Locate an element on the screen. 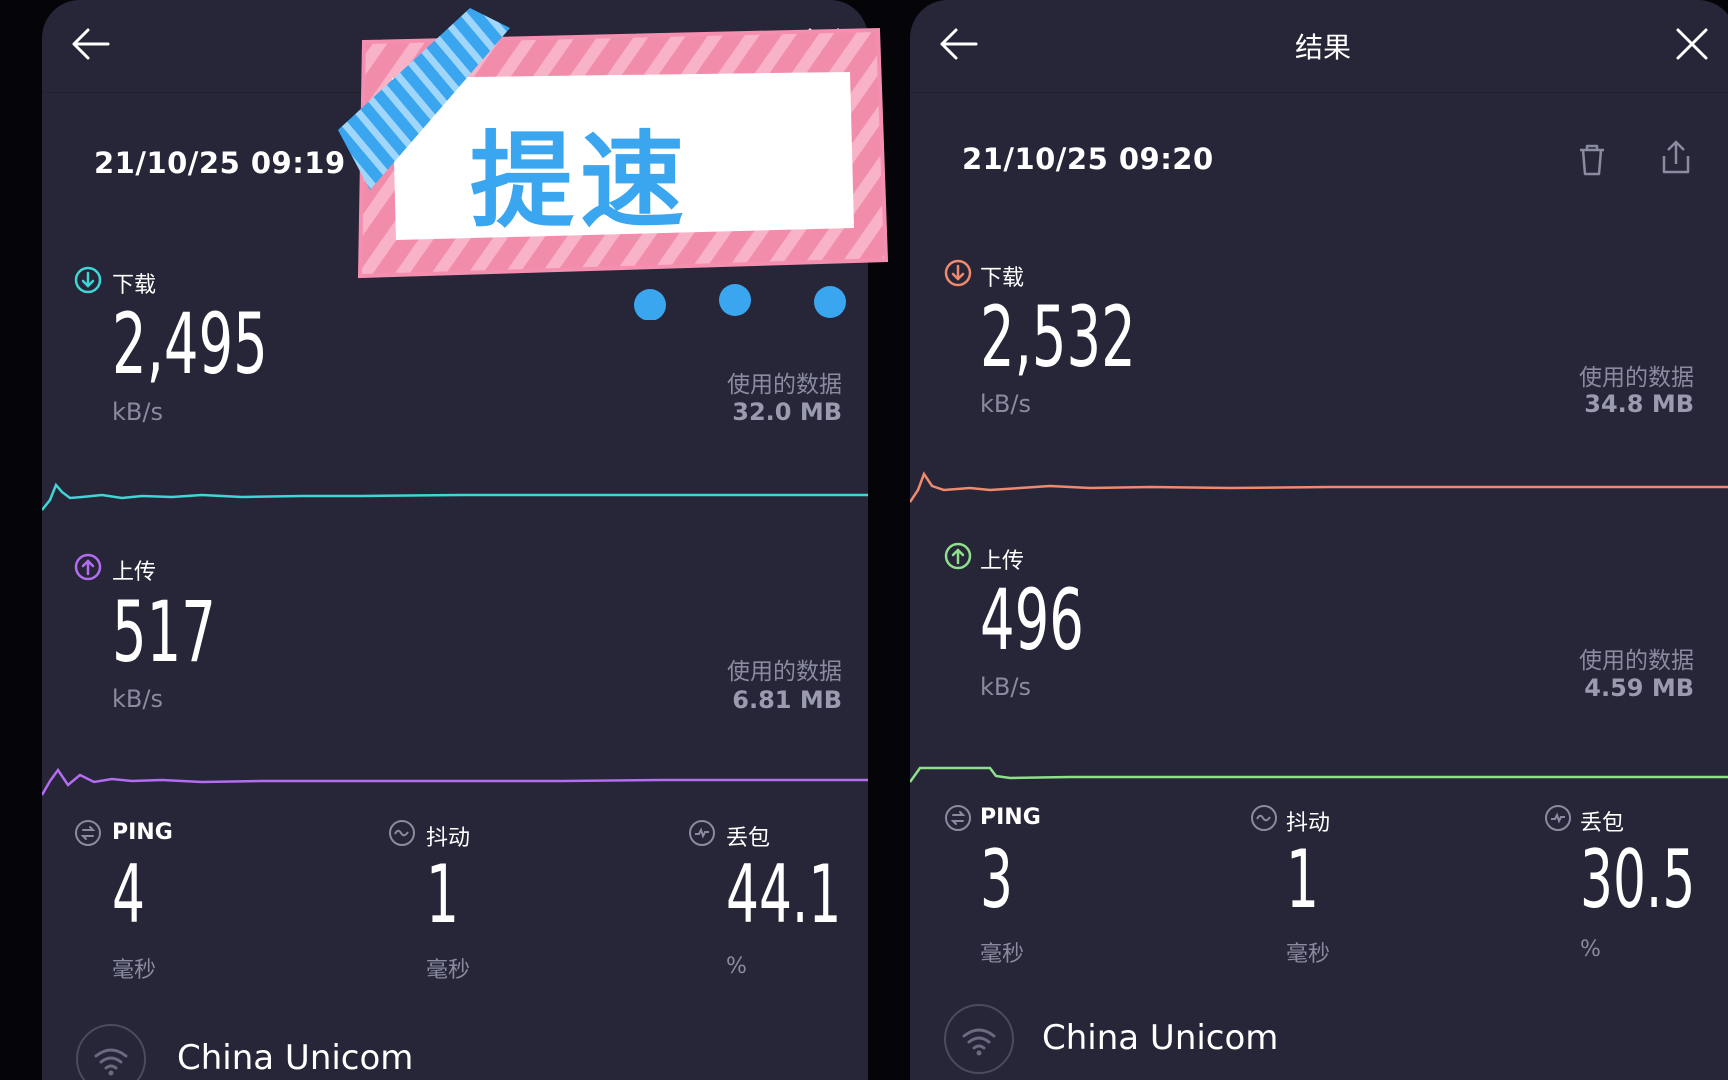 The width and height of the screenshot is (1728, 1080). download-data-used-value: 32.0 MB is located at coordinates (787, 412).